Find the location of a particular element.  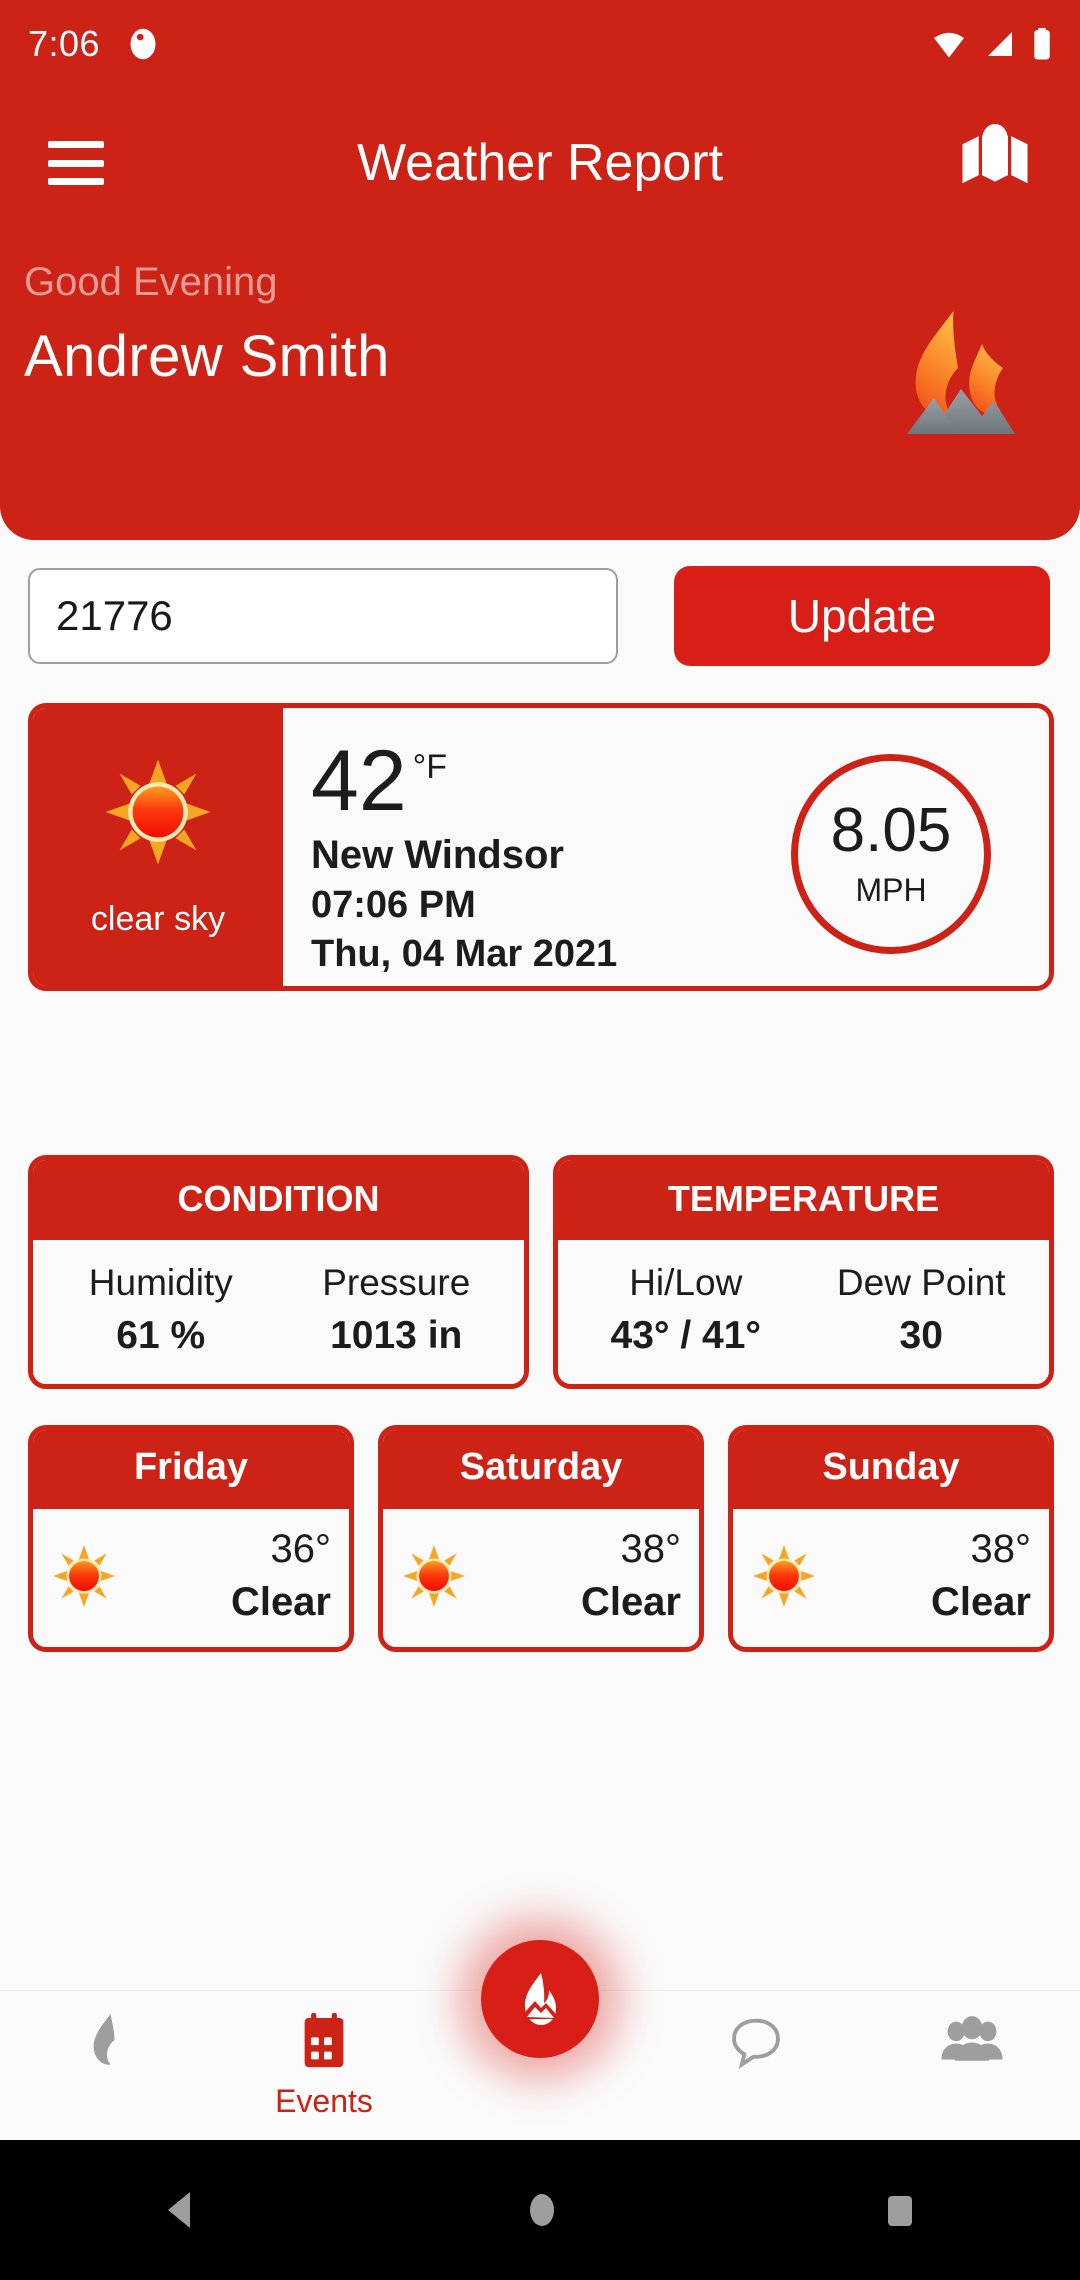

condition-card-body: Humidity 61 % Pressure 1013 in is located at coordinates (278, 1312).